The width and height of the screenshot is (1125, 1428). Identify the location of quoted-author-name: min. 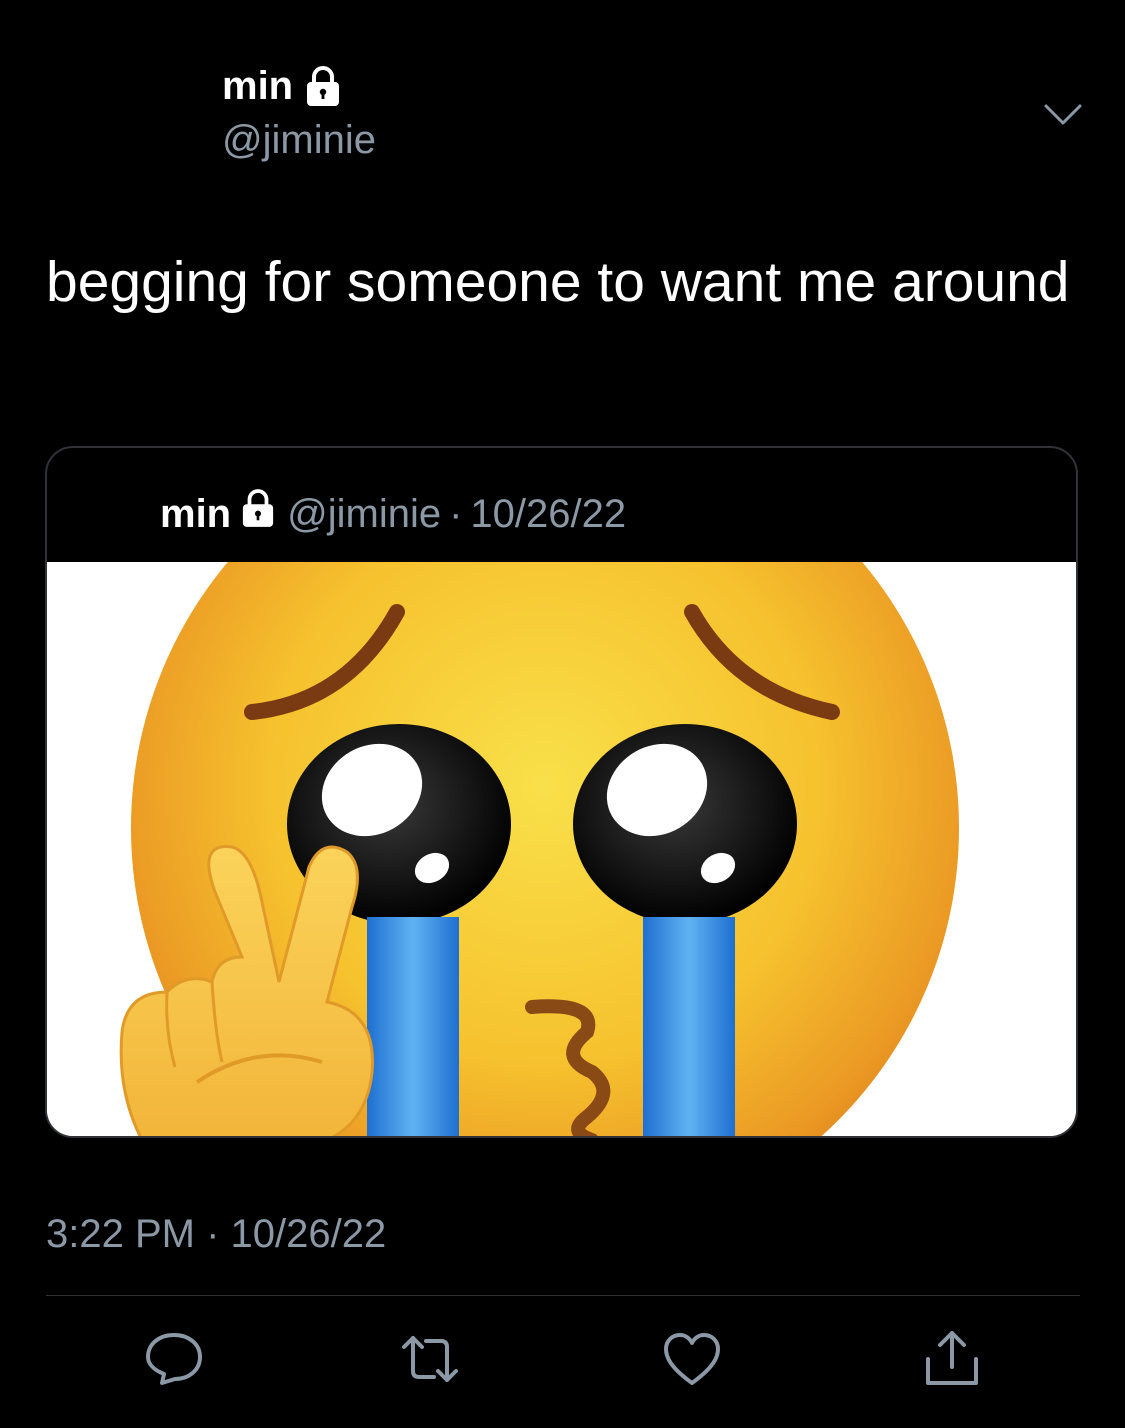
(196, 513).